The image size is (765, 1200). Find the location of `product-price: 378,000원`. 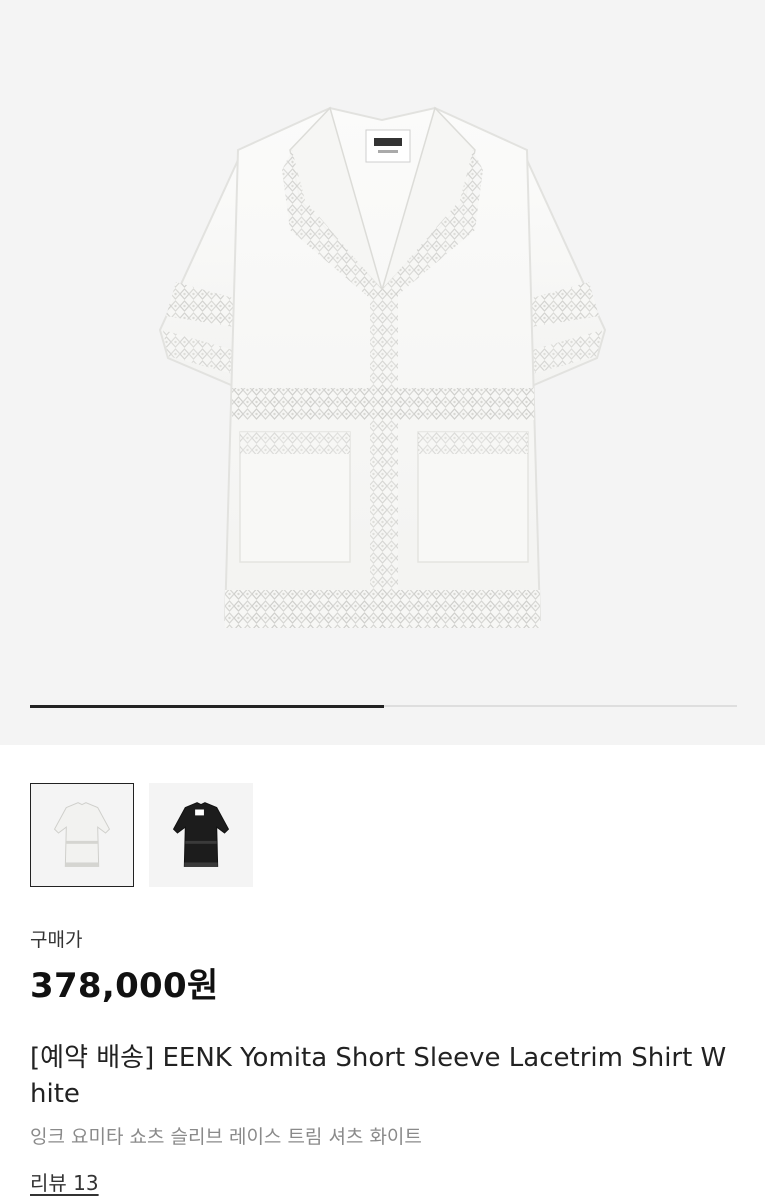

product-price: 378,000원 is located at coordinates (124, 986).